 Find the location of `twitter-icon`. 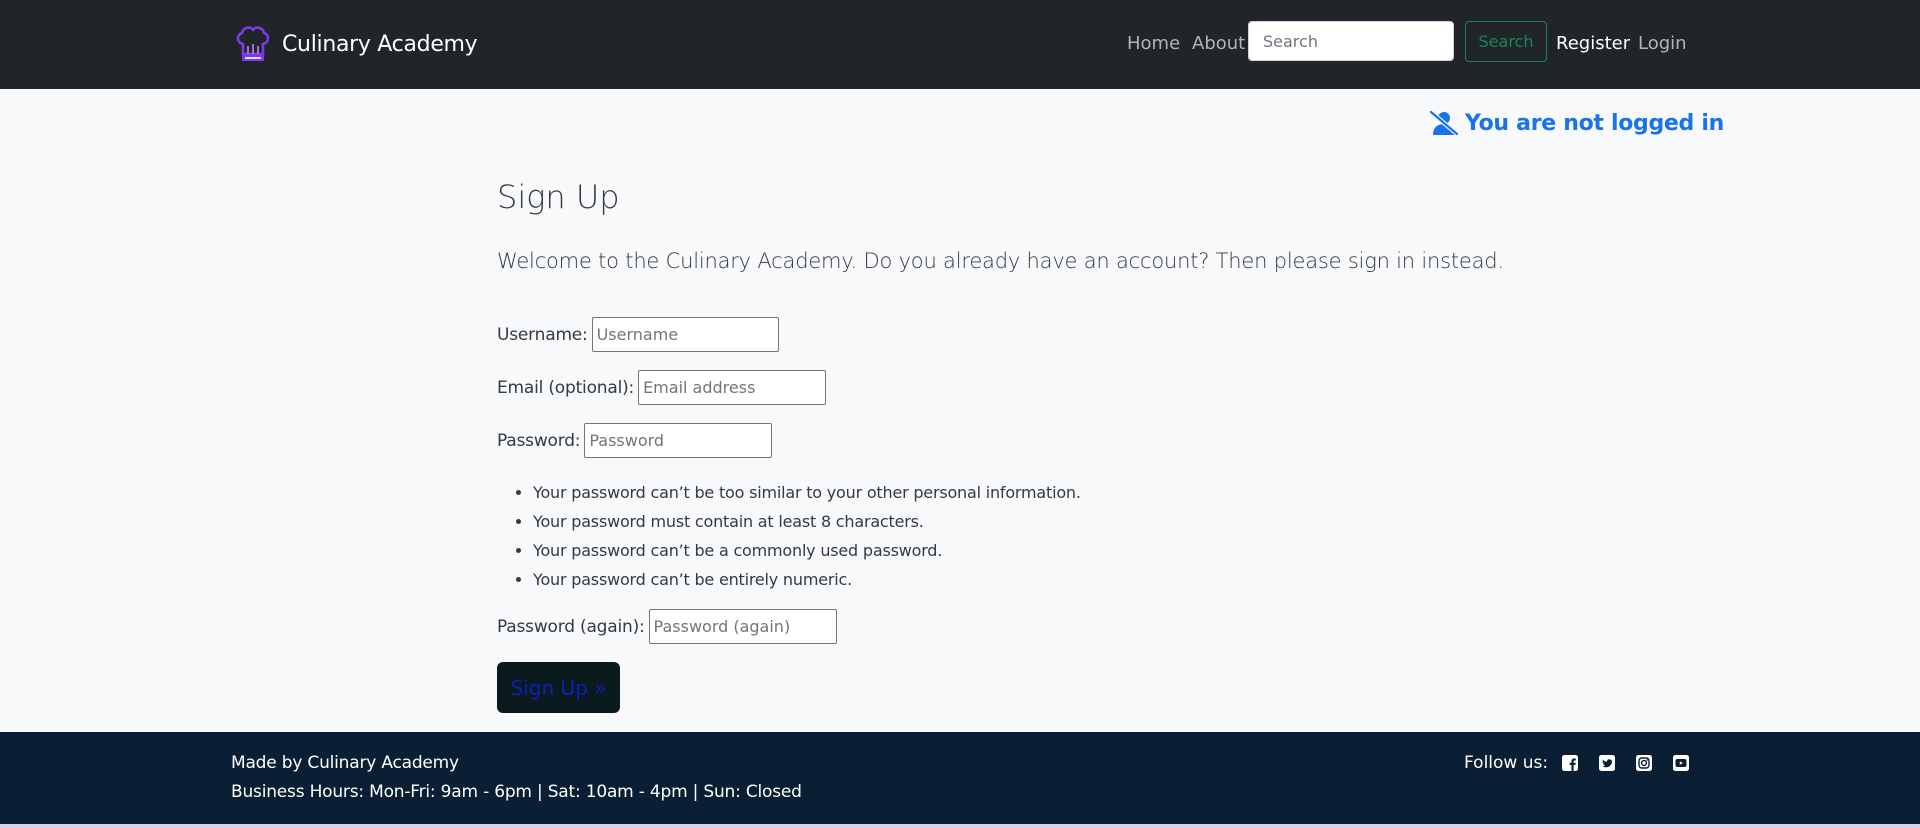

twitter-icon is located at coordinates (1607, 763).